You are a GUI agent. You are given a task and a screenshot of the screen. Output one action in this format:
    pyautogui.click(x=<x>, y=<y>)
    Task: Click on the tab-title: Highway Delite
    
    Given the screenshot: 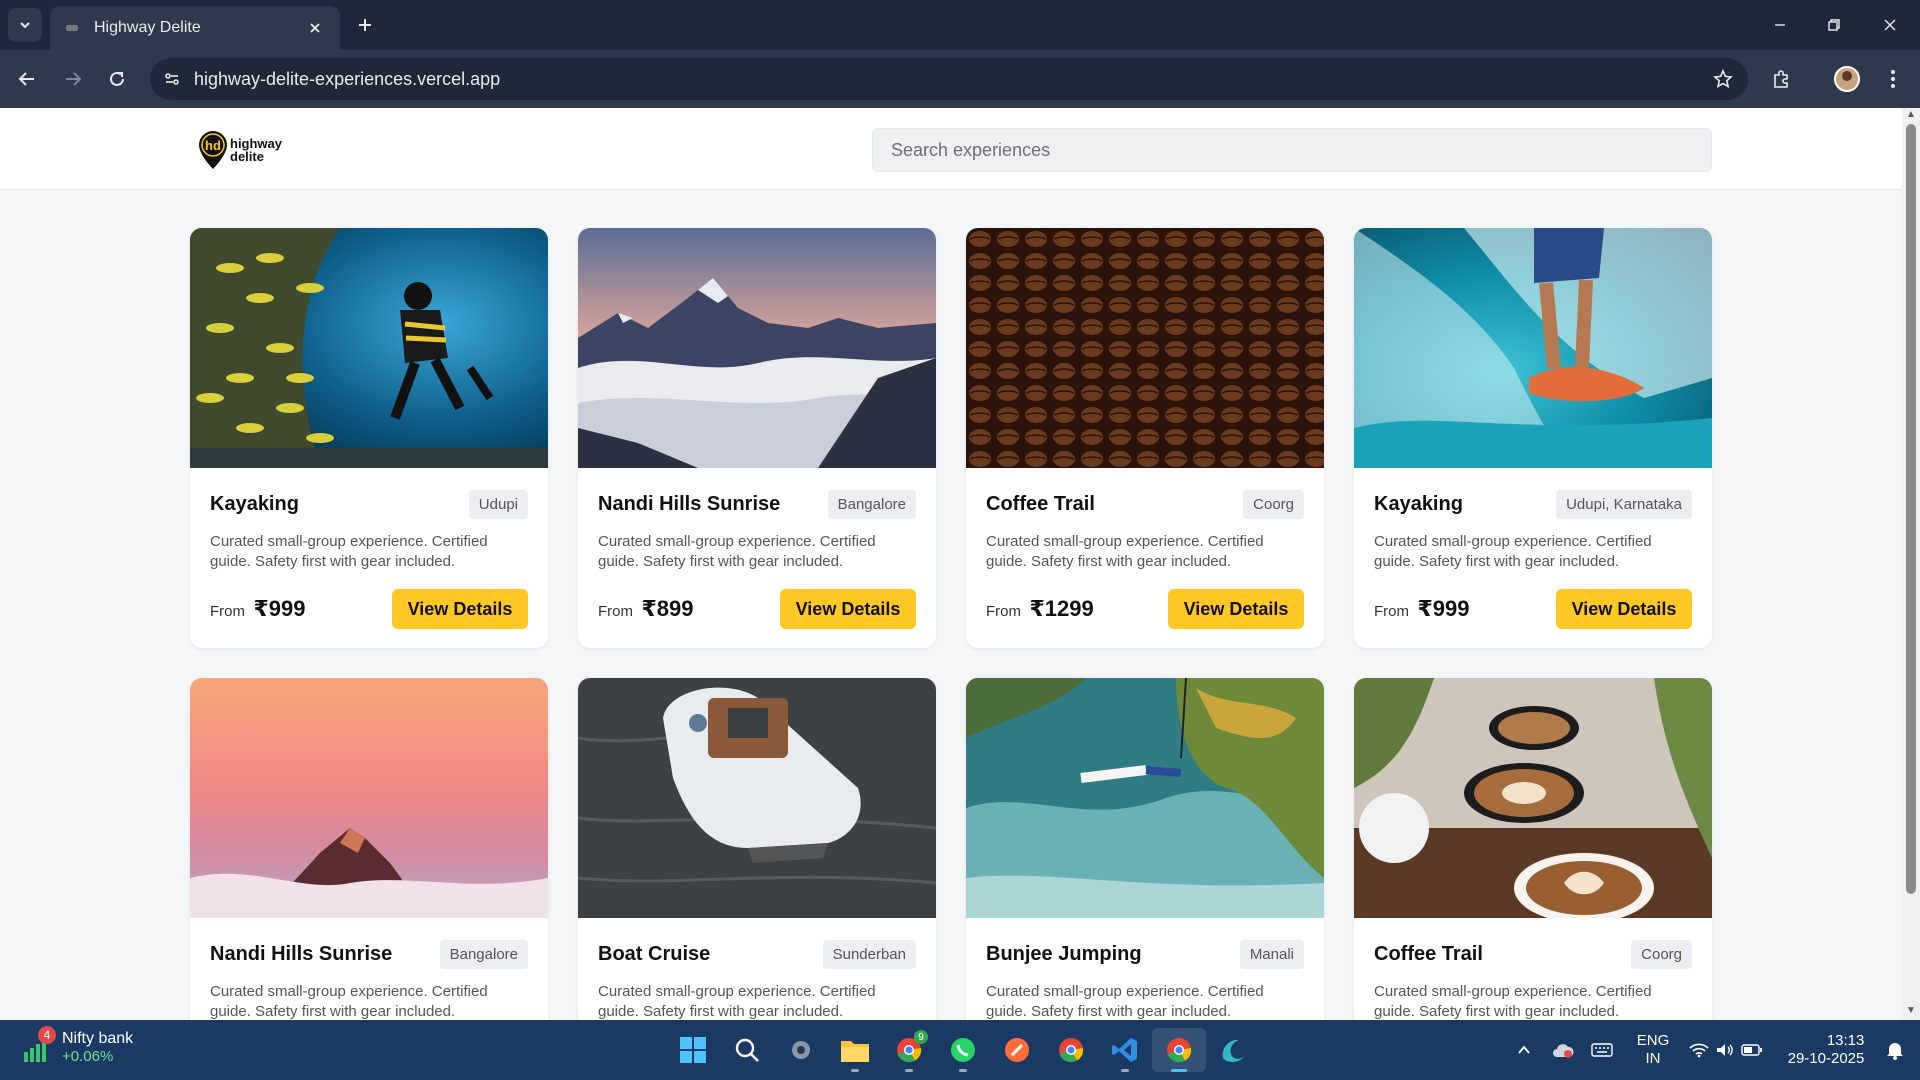 What is the action you would take?
    pyautogui.click(x=147, y=27)
    